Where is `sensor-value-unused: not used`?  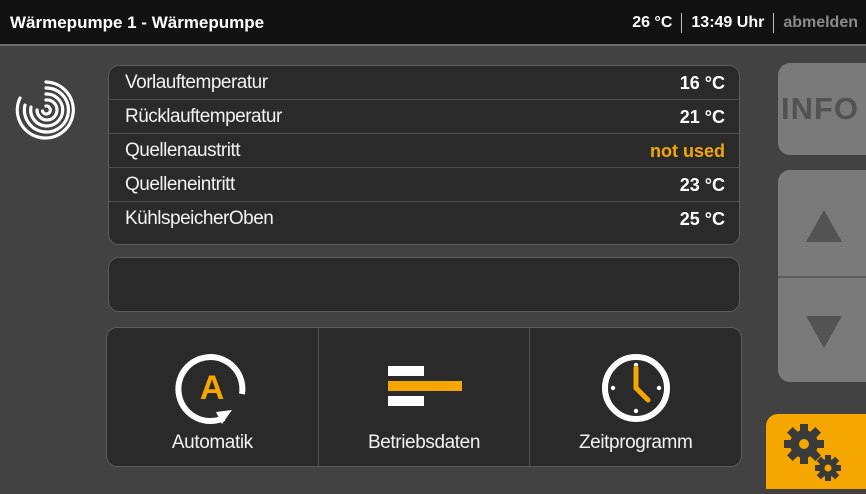
sensor-value-unused: not used is located at coordinates (687, 151).